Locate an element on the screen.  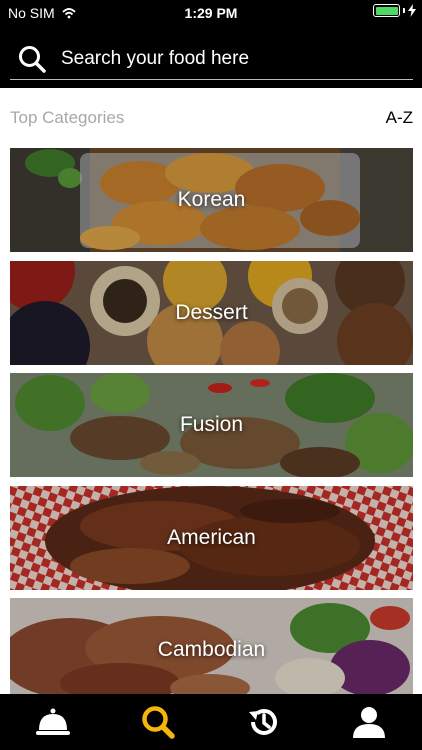
category-label: Fusion is located at coordinates (211, 424).